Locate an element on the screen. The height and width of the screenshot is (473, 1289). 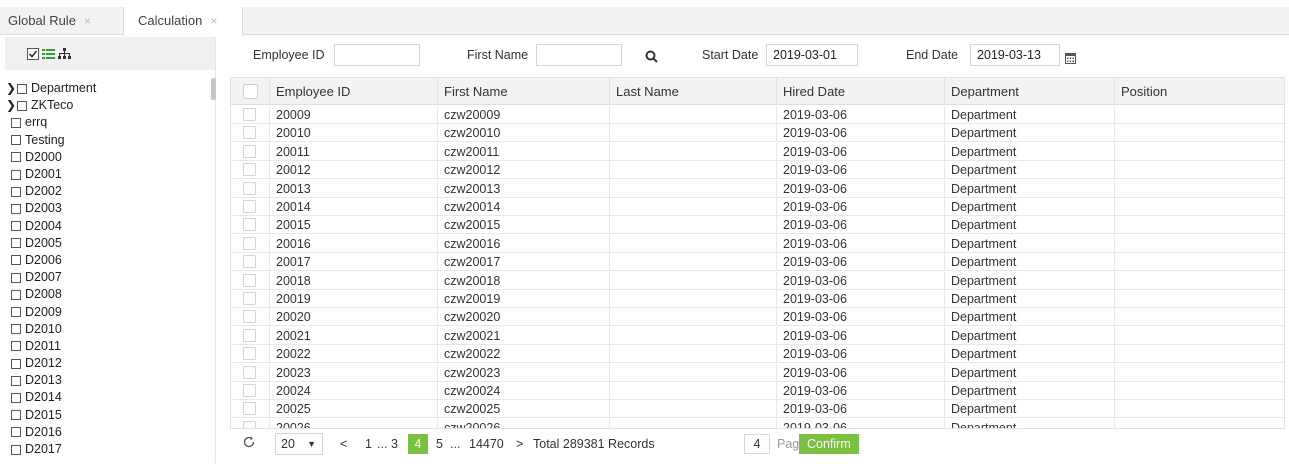
tab-calculation: Calculation × is located at coordinates (183, 21).